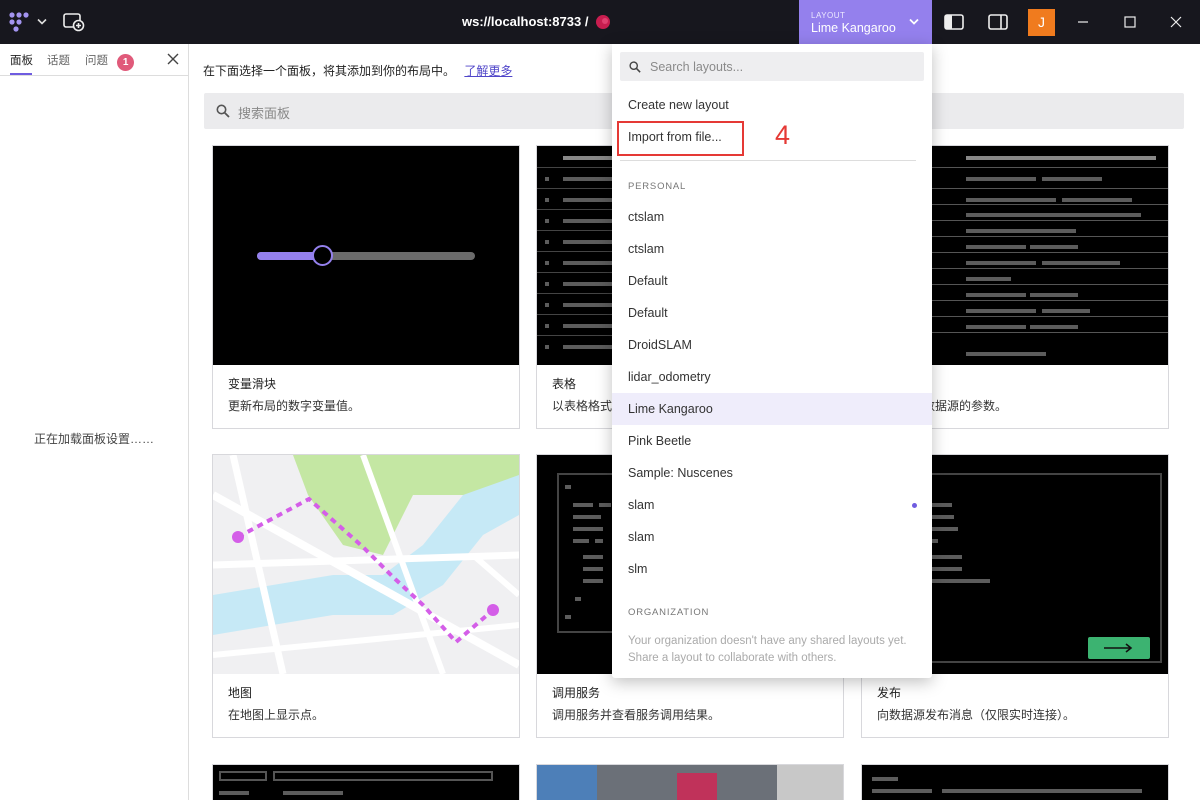 This screenshot has width=1200, height=800. I want to click on card-title: 变量滑块, so click(252, 384).